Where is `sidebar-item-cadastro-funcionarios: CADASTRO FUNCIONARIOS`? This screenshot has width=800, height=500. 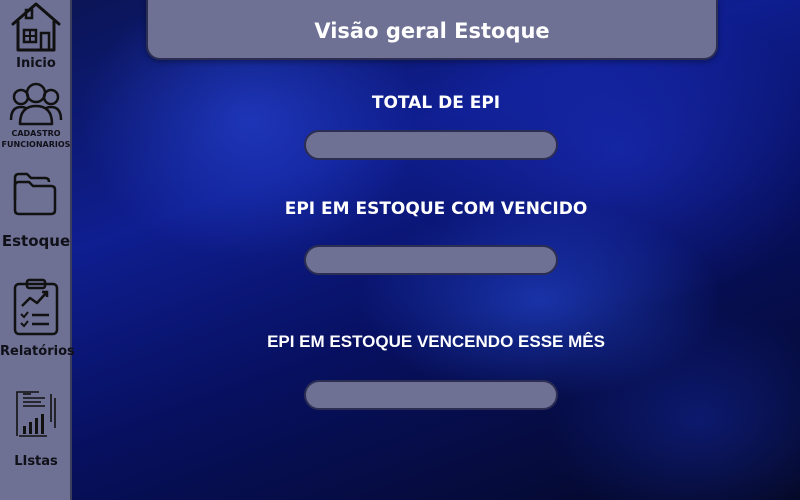 sidebar-item-cadastro-funcionarios: CADASTRO FUNCIONARIOS is located at coordinates (36, 115).